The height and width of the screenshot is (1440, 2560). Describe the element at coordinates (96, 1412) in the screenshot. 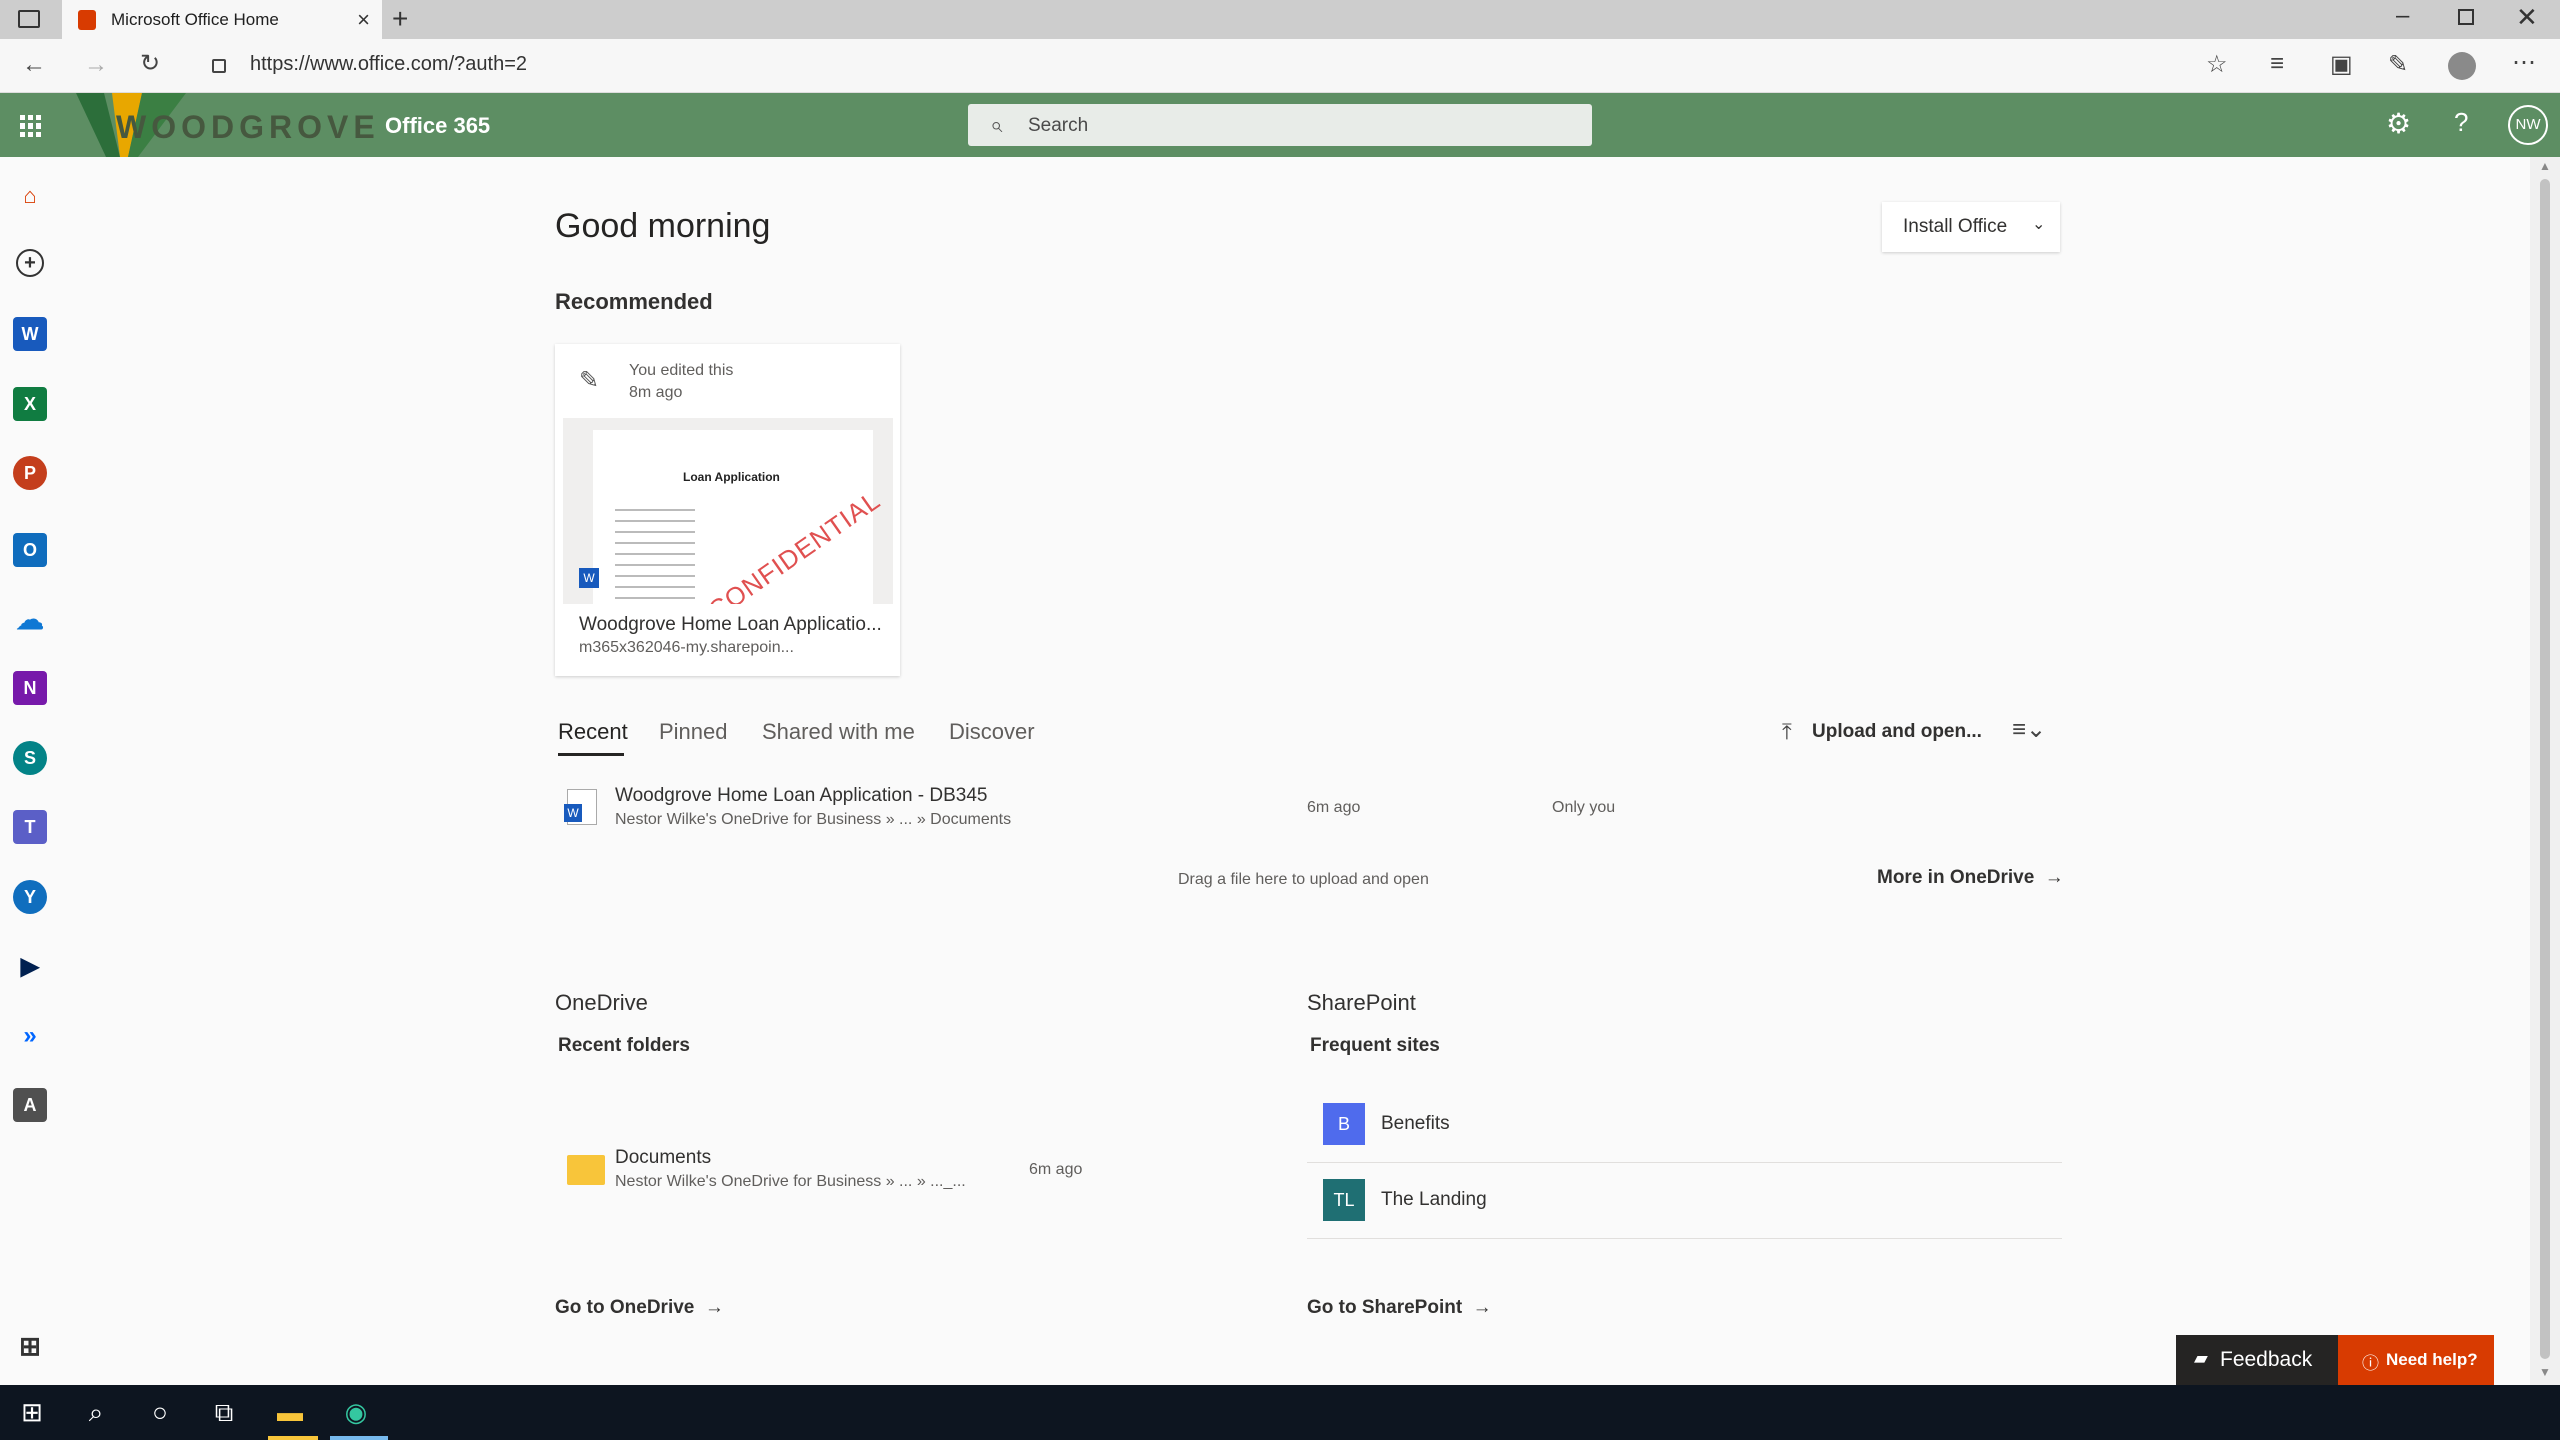

I see `taskbar-search-icon: ⌕` at that location.